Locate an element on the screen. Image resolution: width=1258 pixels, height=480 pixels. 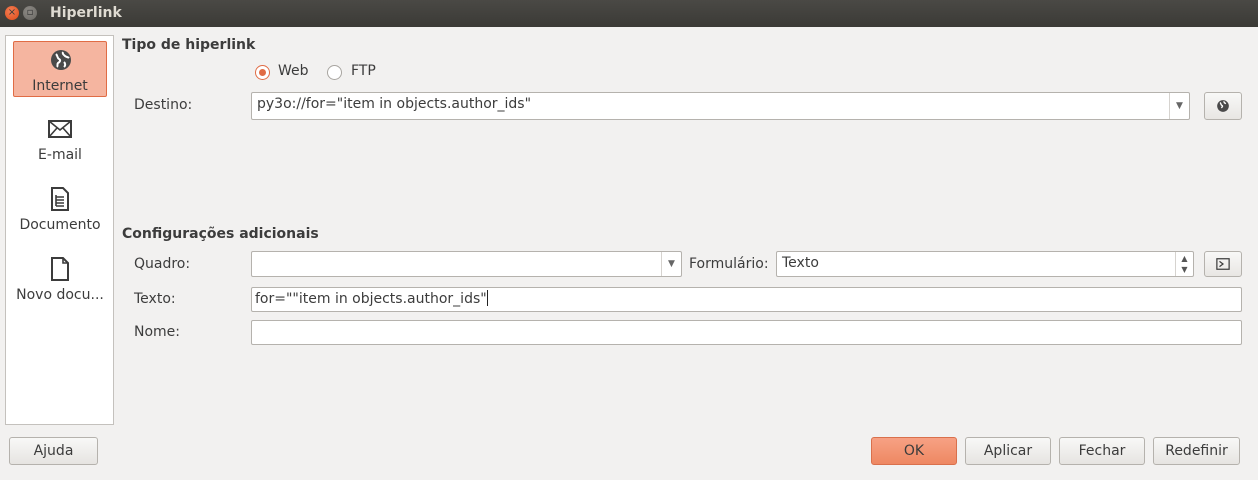
additional-settings-heading: Configurações adicionais is located at coordinates (220, 234).